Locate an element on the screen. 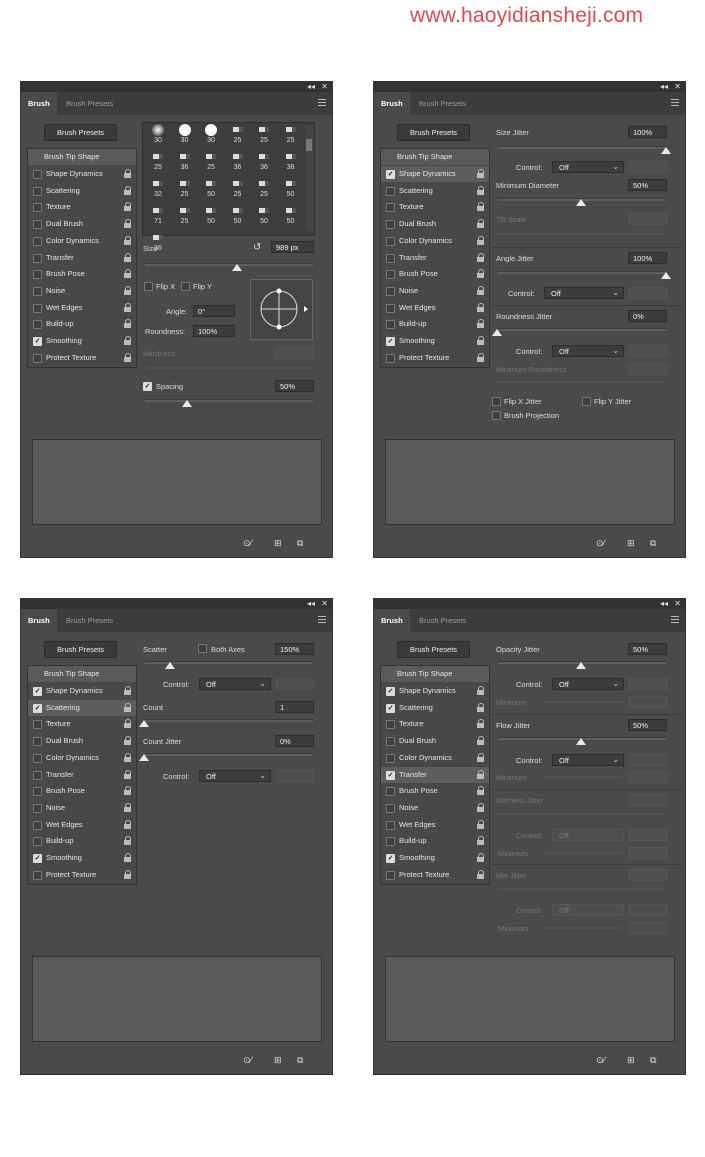 The image size is (705, 1157). new-brush-icon: ⧉ is located at coordinates (300, 1060).